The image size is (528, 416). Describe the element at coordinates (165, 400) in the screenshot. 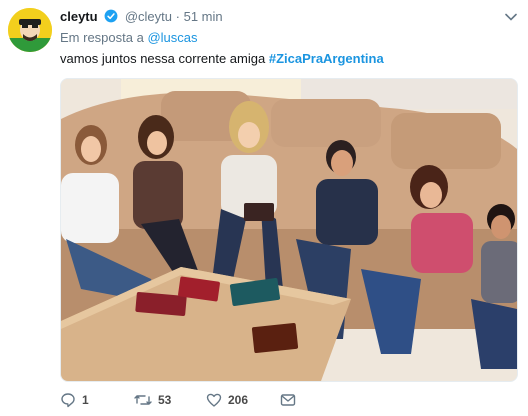

I see `retweet-count: 53` at that location.